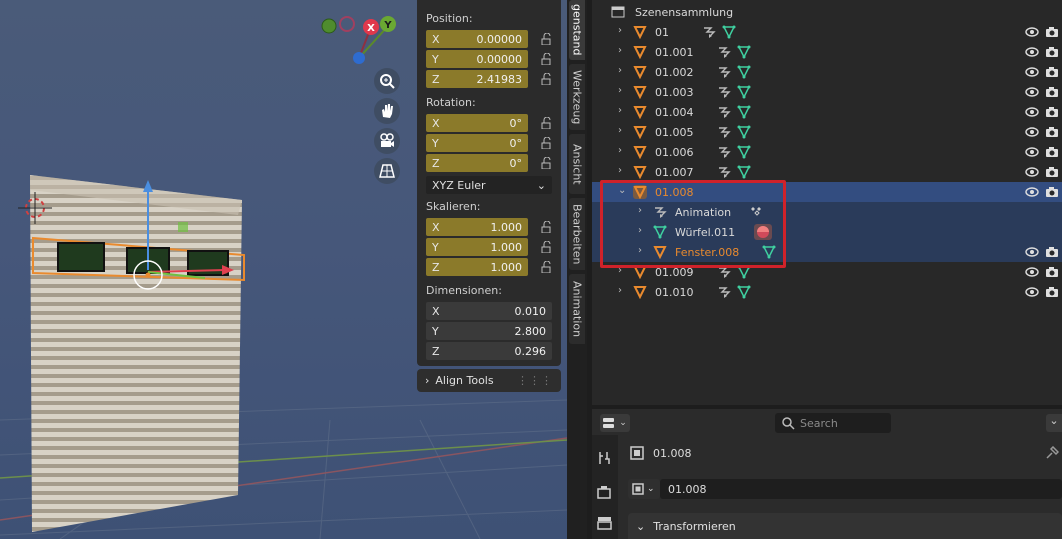 This screenshot has height=539, width=1062. Describe the element at coordinates (477, 123) in the screenshot. I see `rotation-x-field: X 0°` at that location.